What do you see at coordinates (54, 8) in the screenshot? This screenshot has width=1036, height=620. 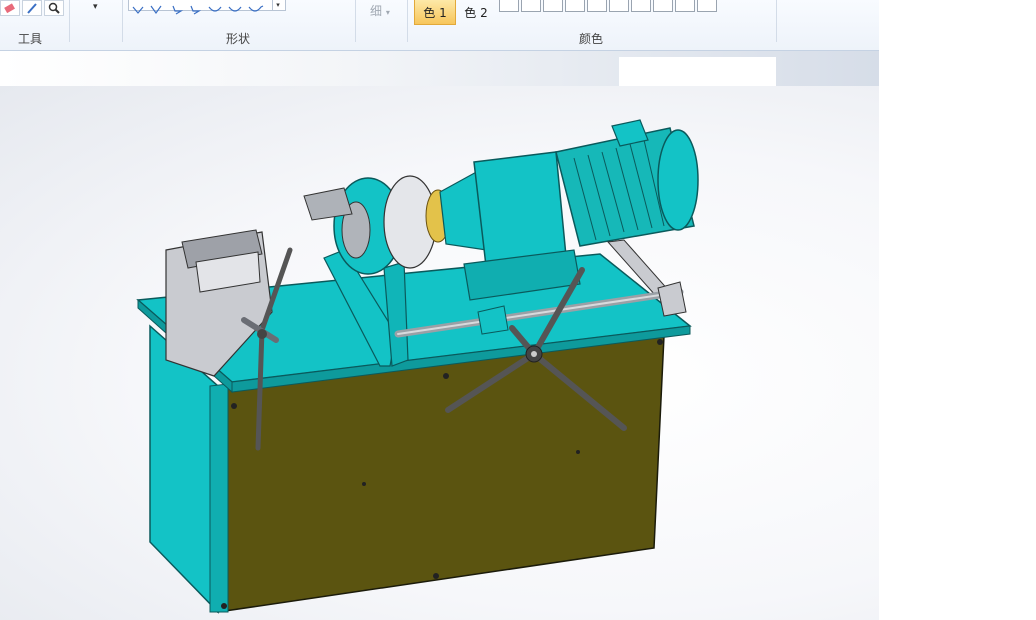 I see `magnifier-icon` at bounding box center [54, 8].